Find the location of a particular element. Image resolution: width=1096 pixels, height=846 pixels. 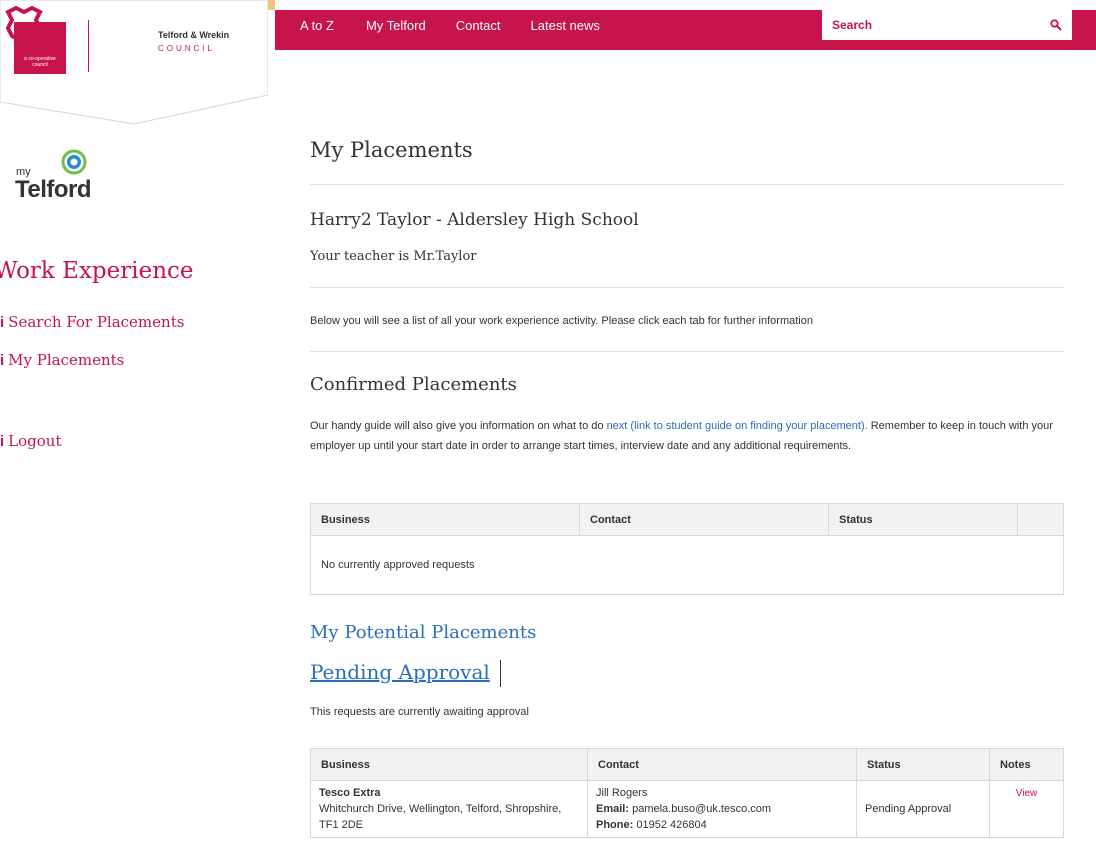

contact-phone: 01952 426804 is located at coordinates (671, 825).